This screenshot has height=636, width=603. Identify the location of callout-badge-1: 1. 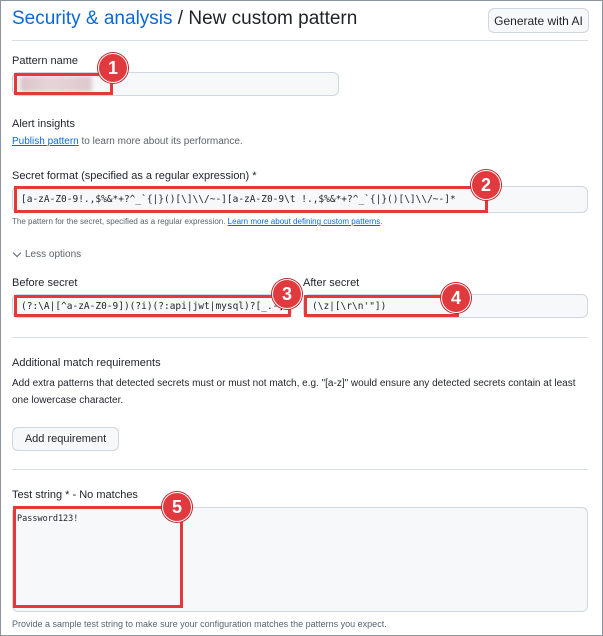
(113, 68).